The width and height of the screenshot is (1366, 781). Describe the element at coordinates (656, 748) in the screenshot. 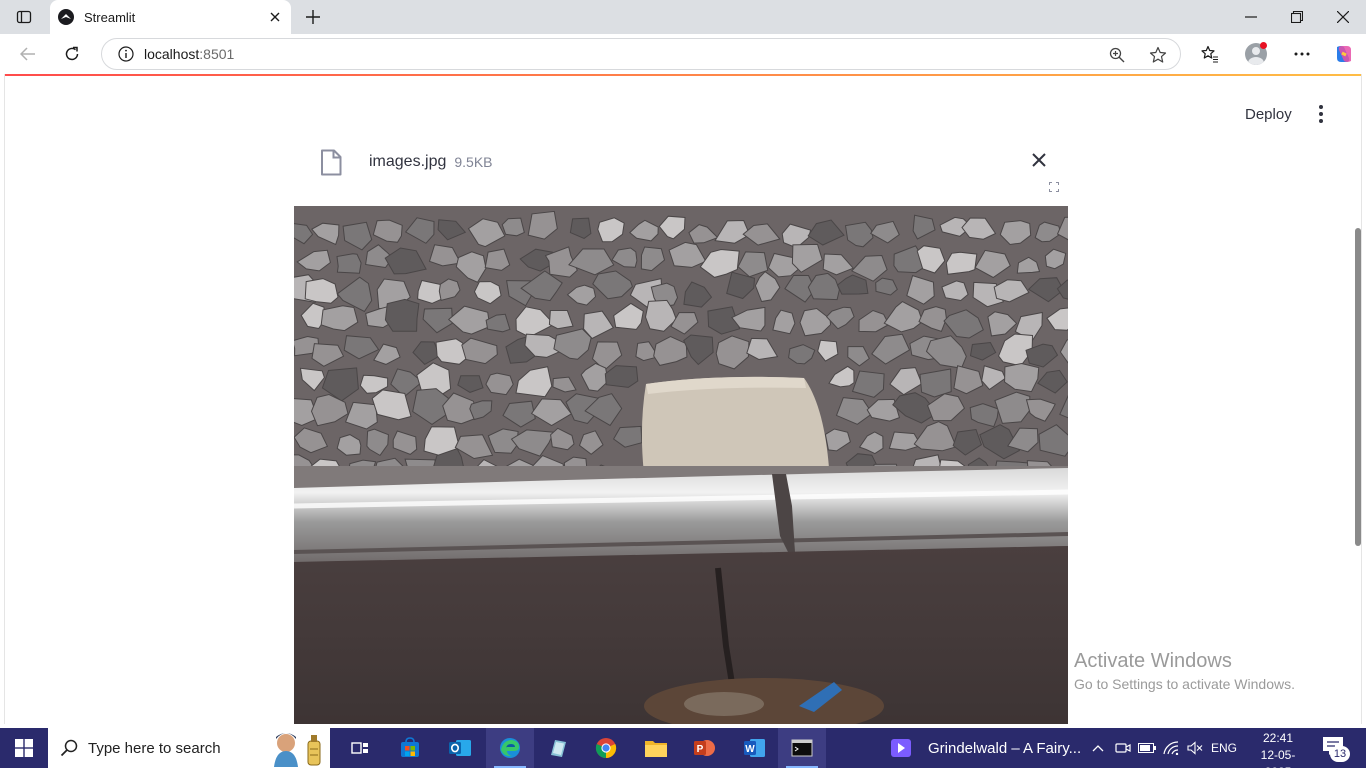

I see `file-explorer-icon` at that location.